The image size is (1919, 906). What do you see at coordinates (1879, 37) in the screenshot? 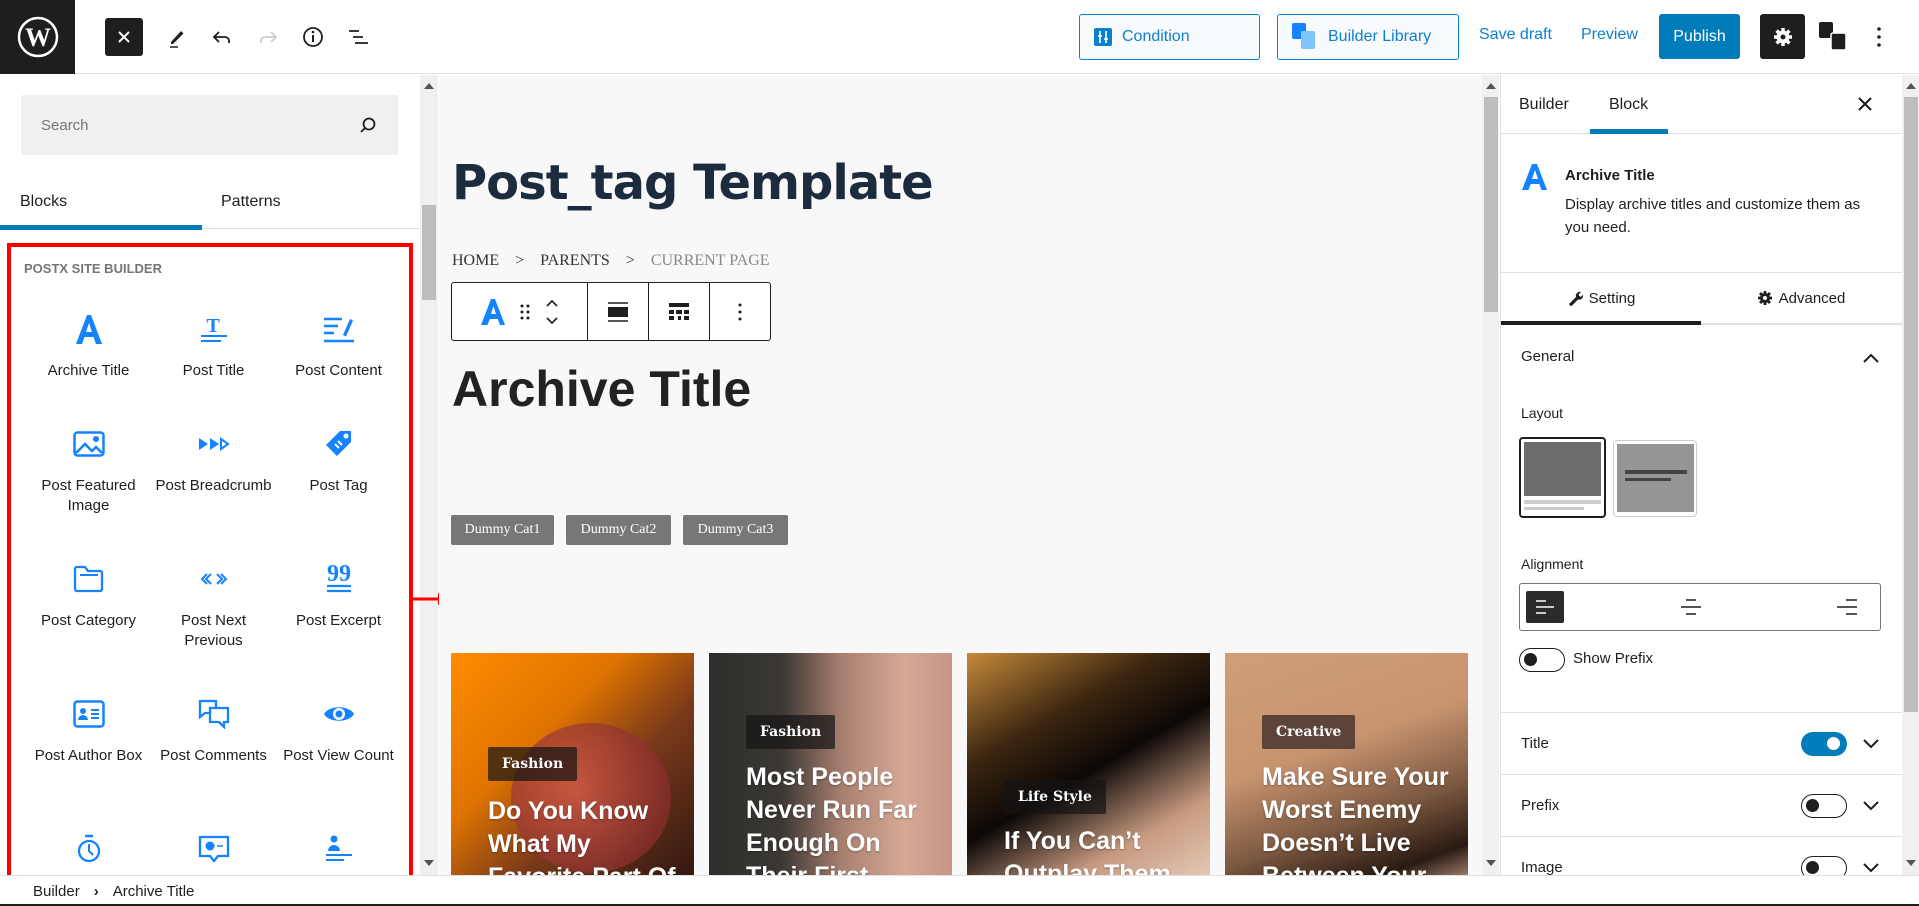
I see `more-options-button` at bounding box center [1879, 37].